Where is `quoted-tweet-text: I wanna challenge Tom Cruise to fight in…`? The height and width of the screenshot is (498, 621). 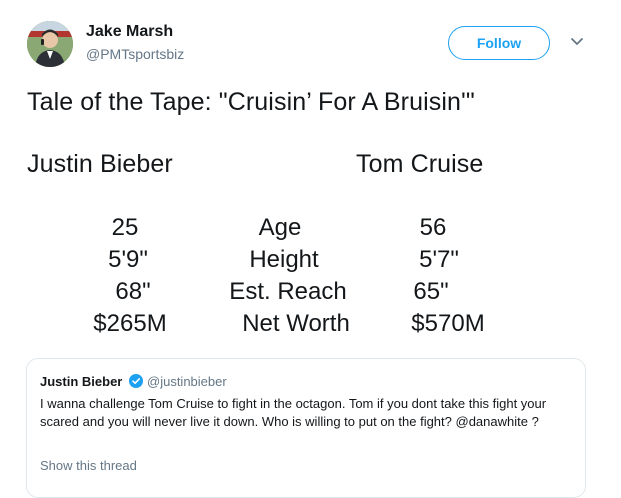 quoted-tweet-text: I wanna challenge Tom Cruise to fight in… is located at coordinates (293, 412).